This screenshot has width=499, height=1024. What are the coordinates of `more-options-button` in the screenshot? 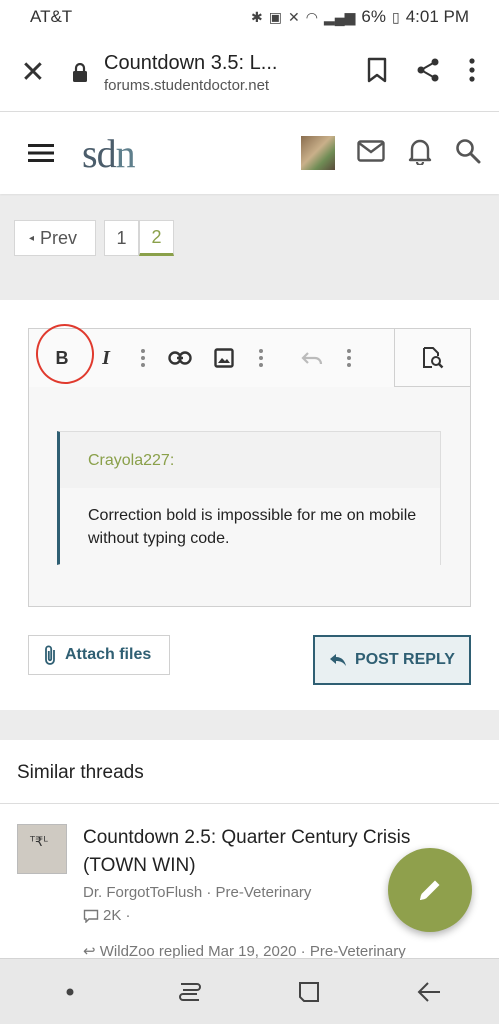 It's located at (349, 358).